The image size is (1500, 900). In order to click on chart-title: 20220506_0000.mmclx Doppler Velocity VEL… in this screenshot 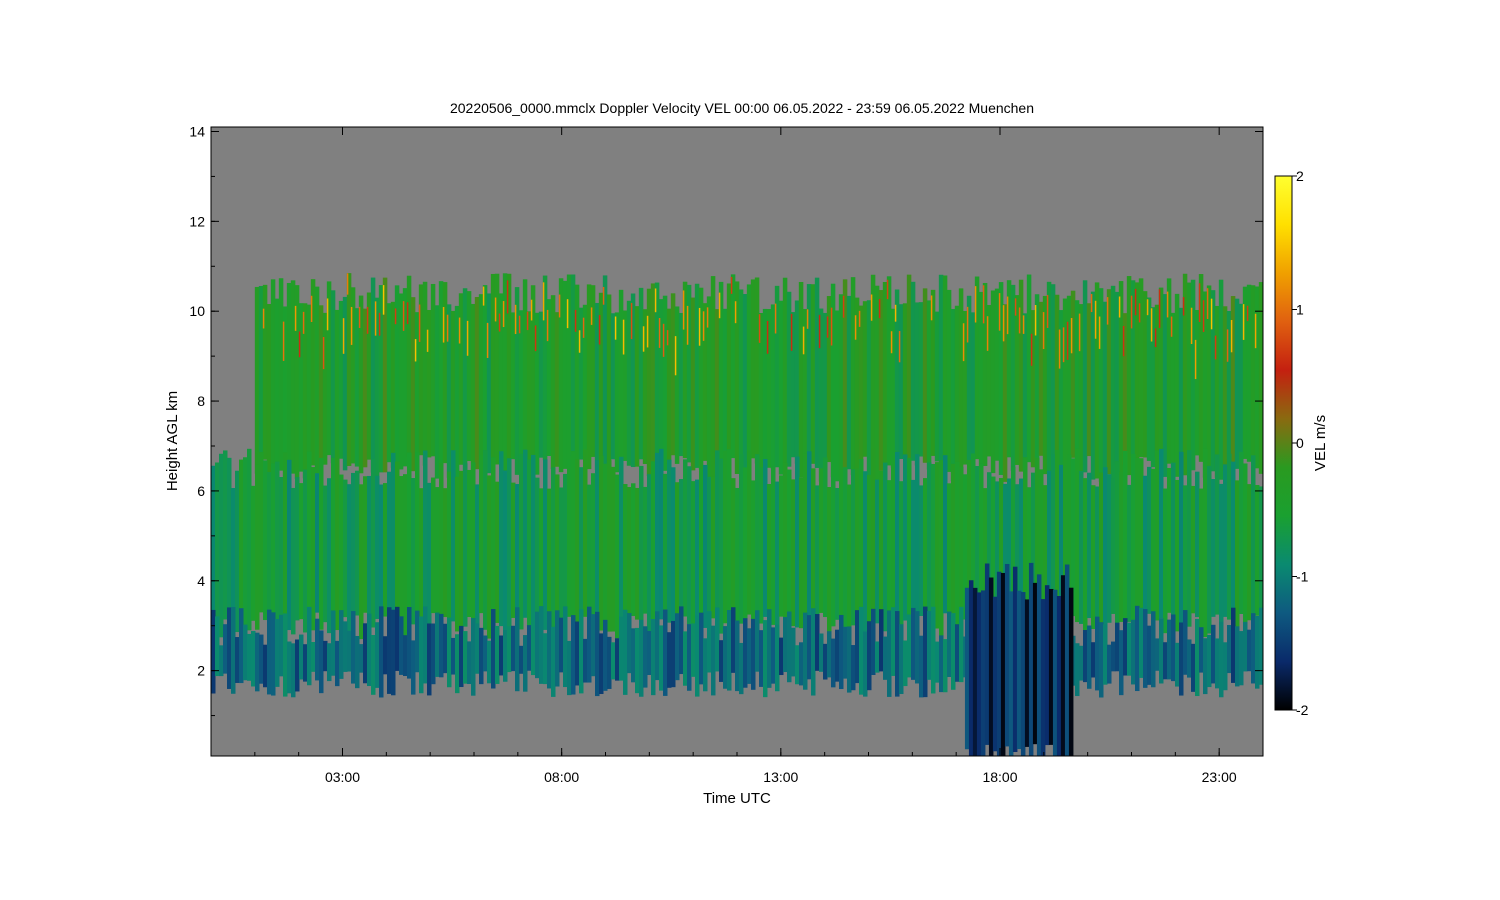, I will do `click(742, 108)`.